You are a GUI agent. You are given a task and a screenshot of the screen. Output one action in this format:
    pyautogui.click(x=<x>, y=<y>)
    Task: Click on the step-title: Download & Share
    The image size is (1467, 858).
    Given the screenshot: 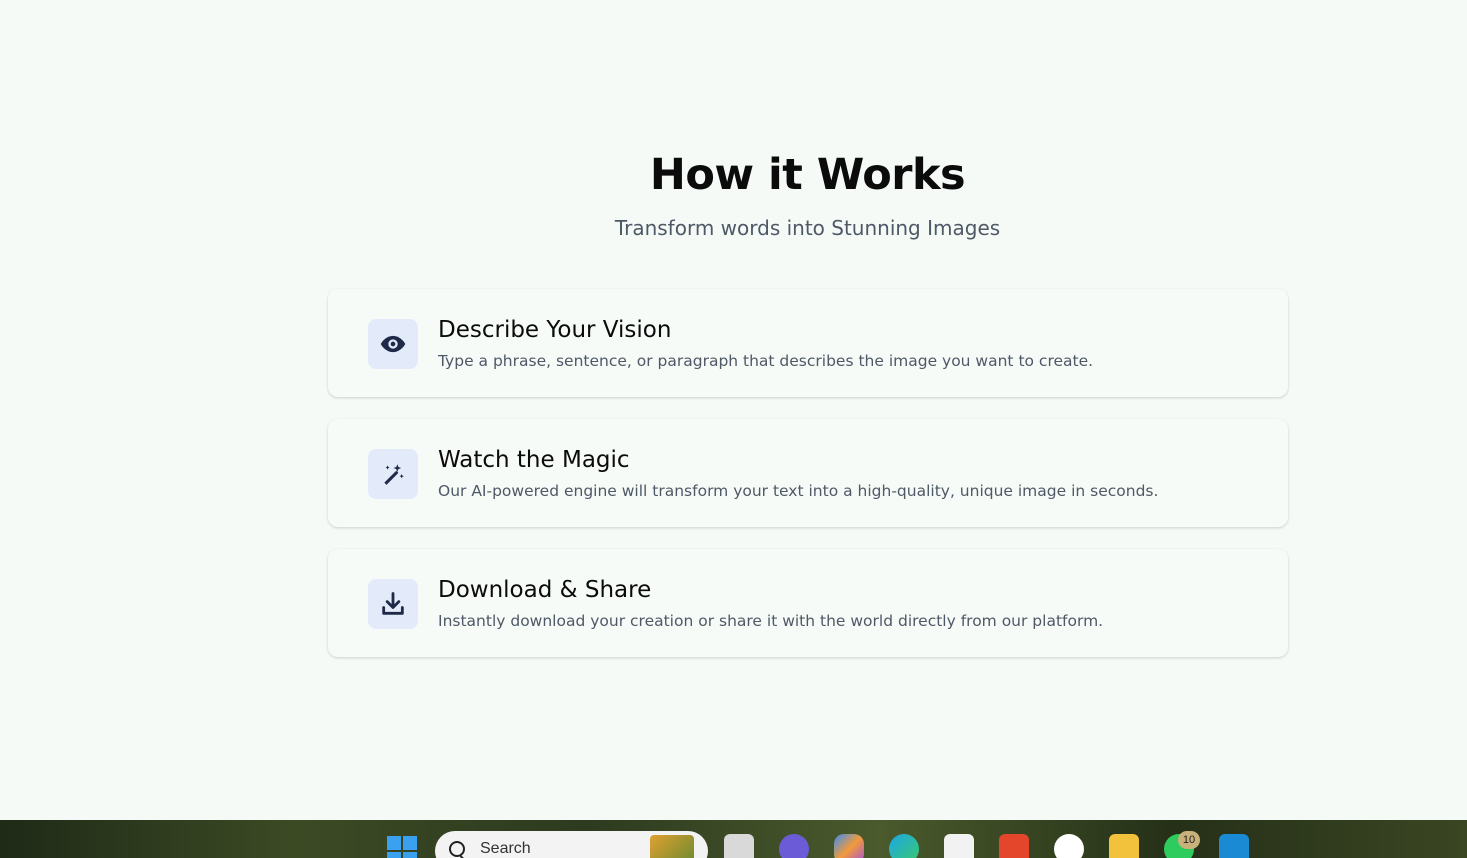 What is the action you would take?
    pyautogui.click(x=545, y=590)
    